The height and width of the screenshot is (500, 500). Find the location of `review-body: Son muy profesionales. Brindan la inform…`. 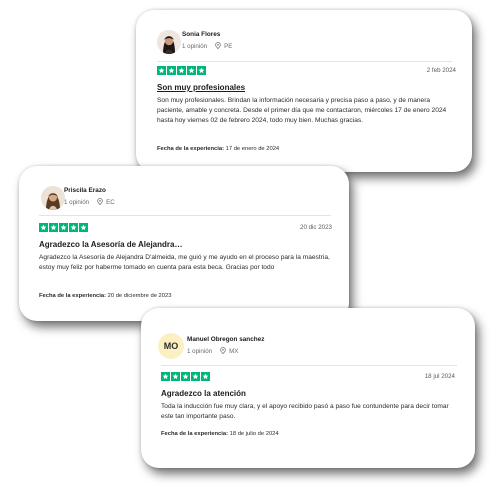

review-body: Son muy profesionales. Brindan la inform… is located at coordinates (302, 110).